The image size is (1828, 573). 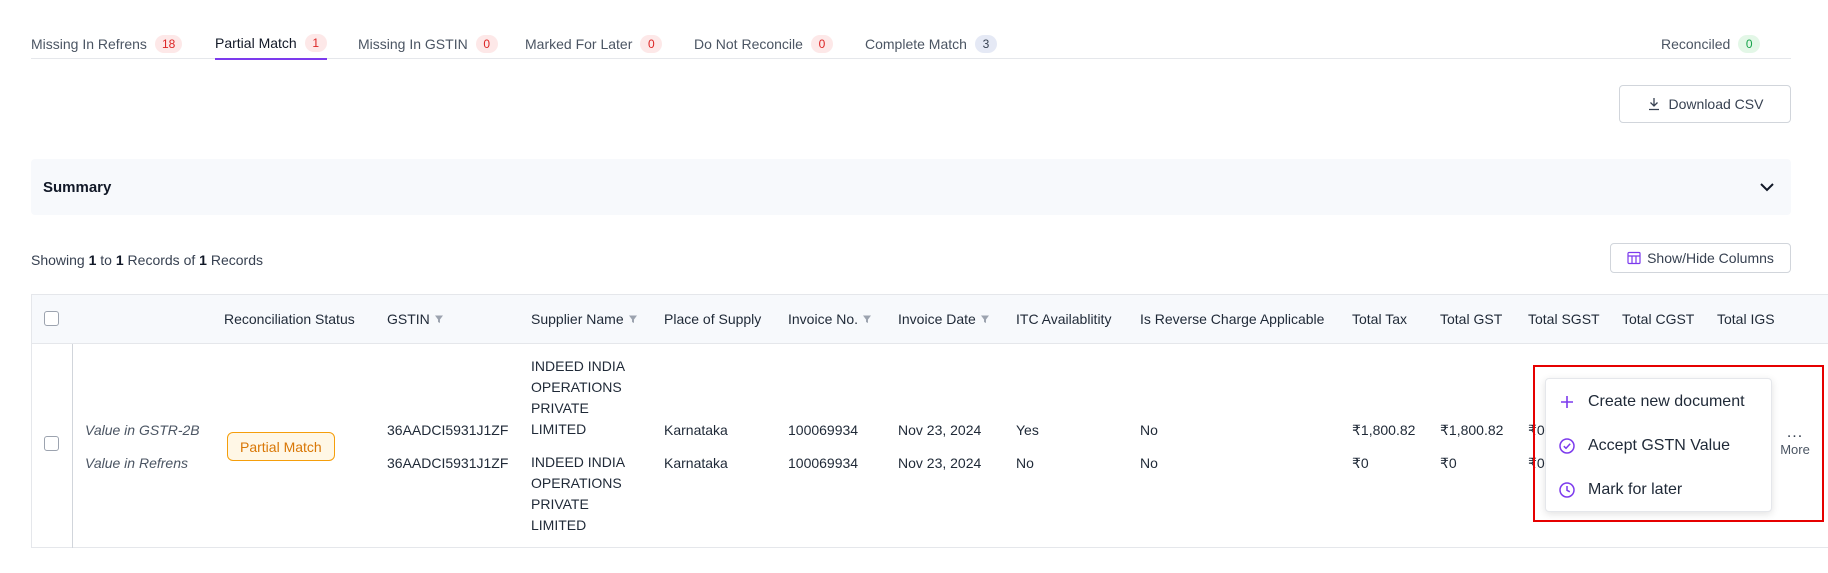 I want to click on column-total-cgst: Total CGST, so click(x=1658, y=319).